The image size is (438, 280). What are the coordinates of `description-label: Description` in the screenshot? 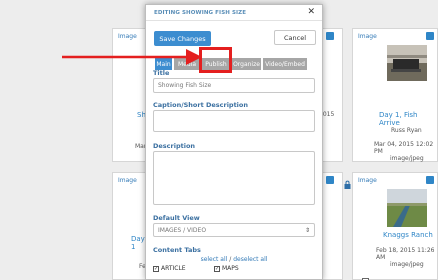 It's located at (174, 146).